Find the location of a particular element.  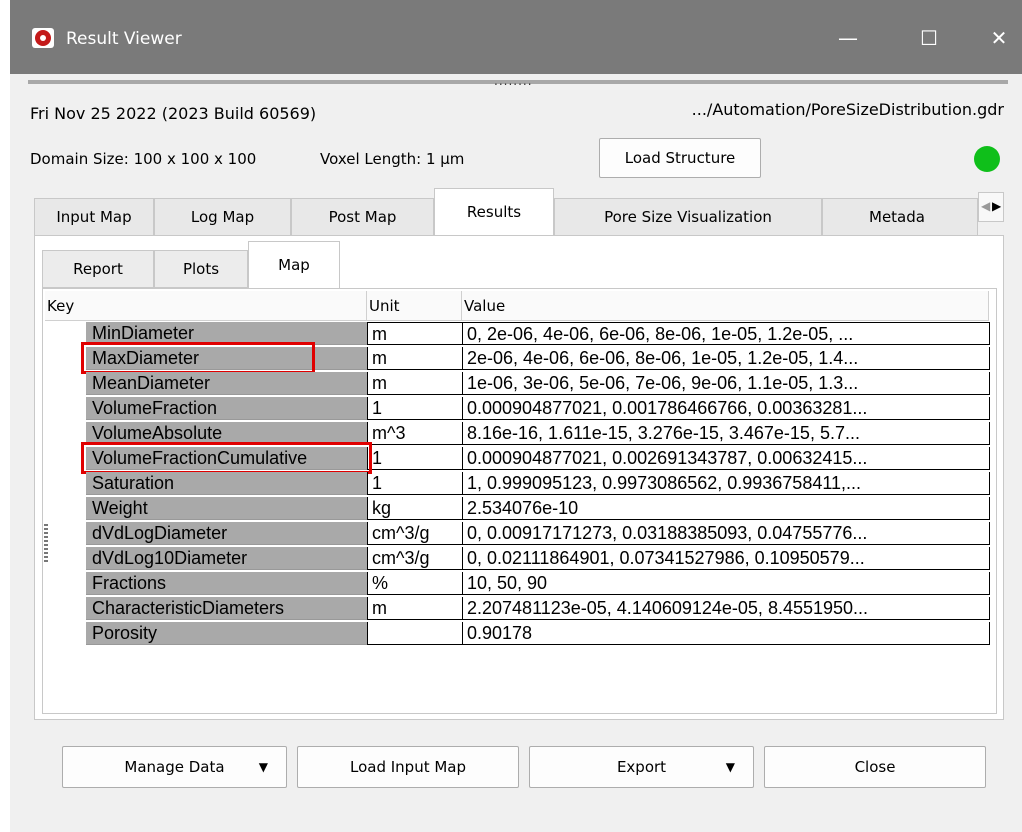

value-cell: 0.90178 is located at coordinates (726, 633).